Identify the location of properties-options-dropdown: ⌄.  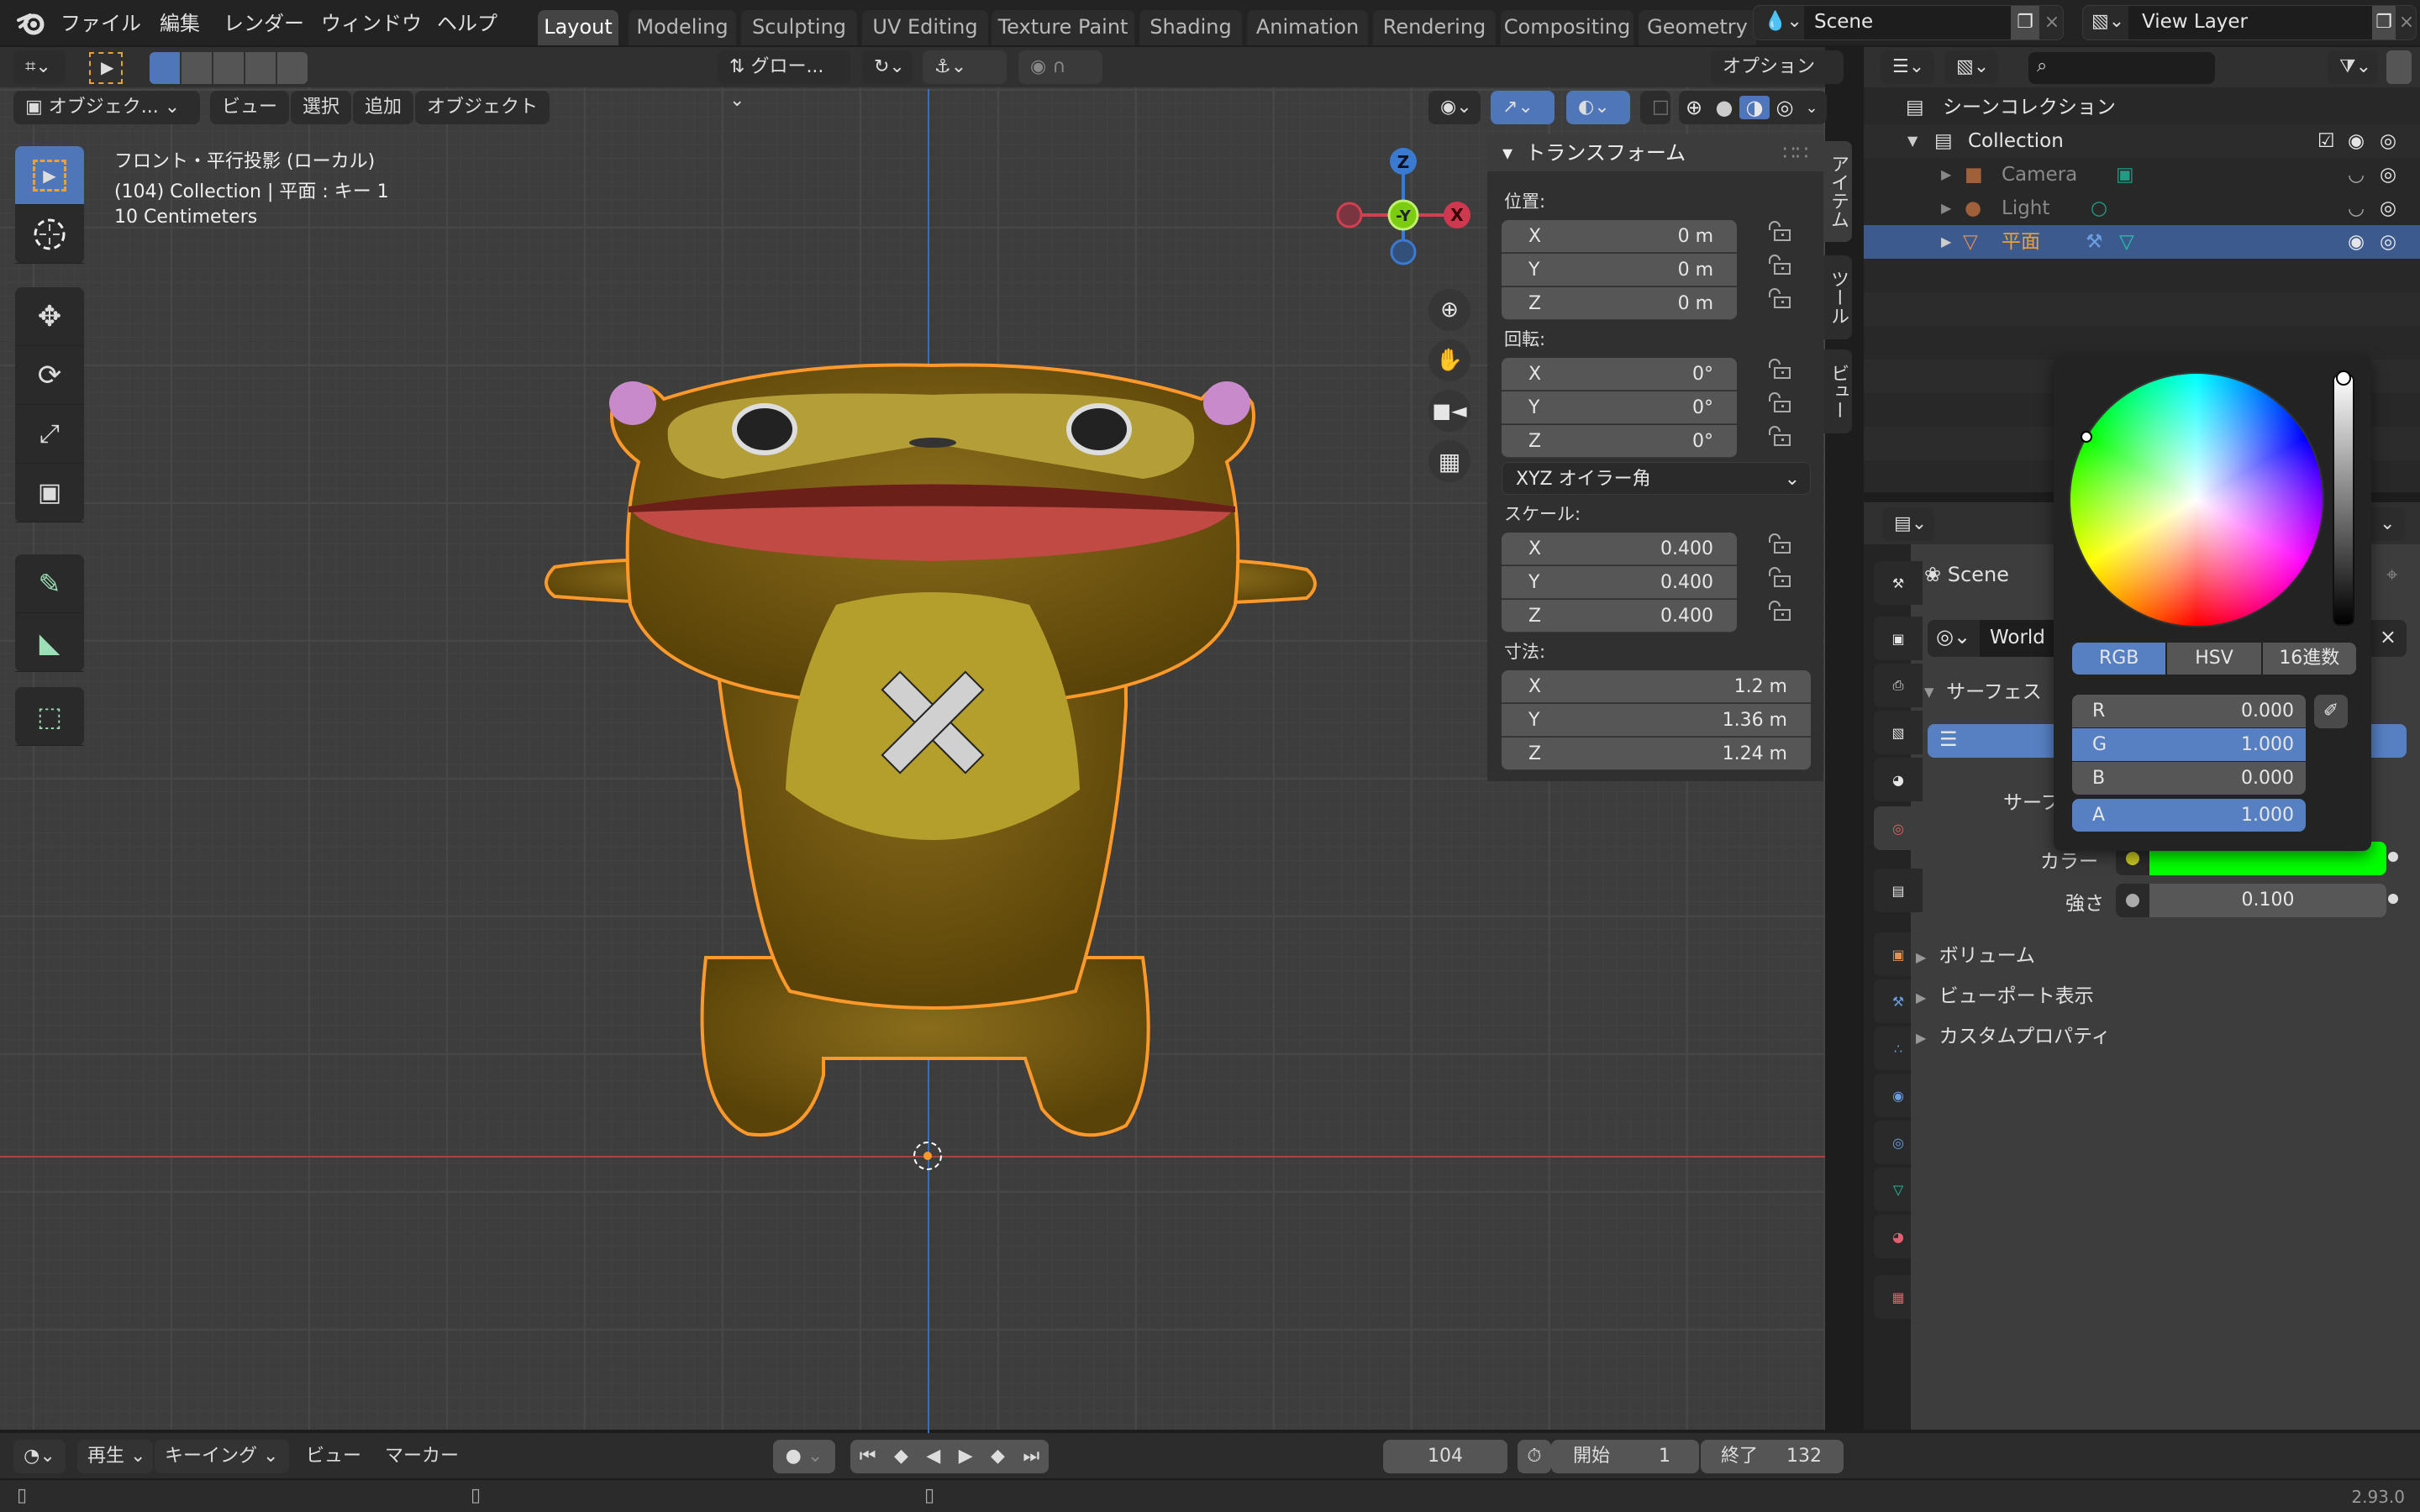
(2387, 524).